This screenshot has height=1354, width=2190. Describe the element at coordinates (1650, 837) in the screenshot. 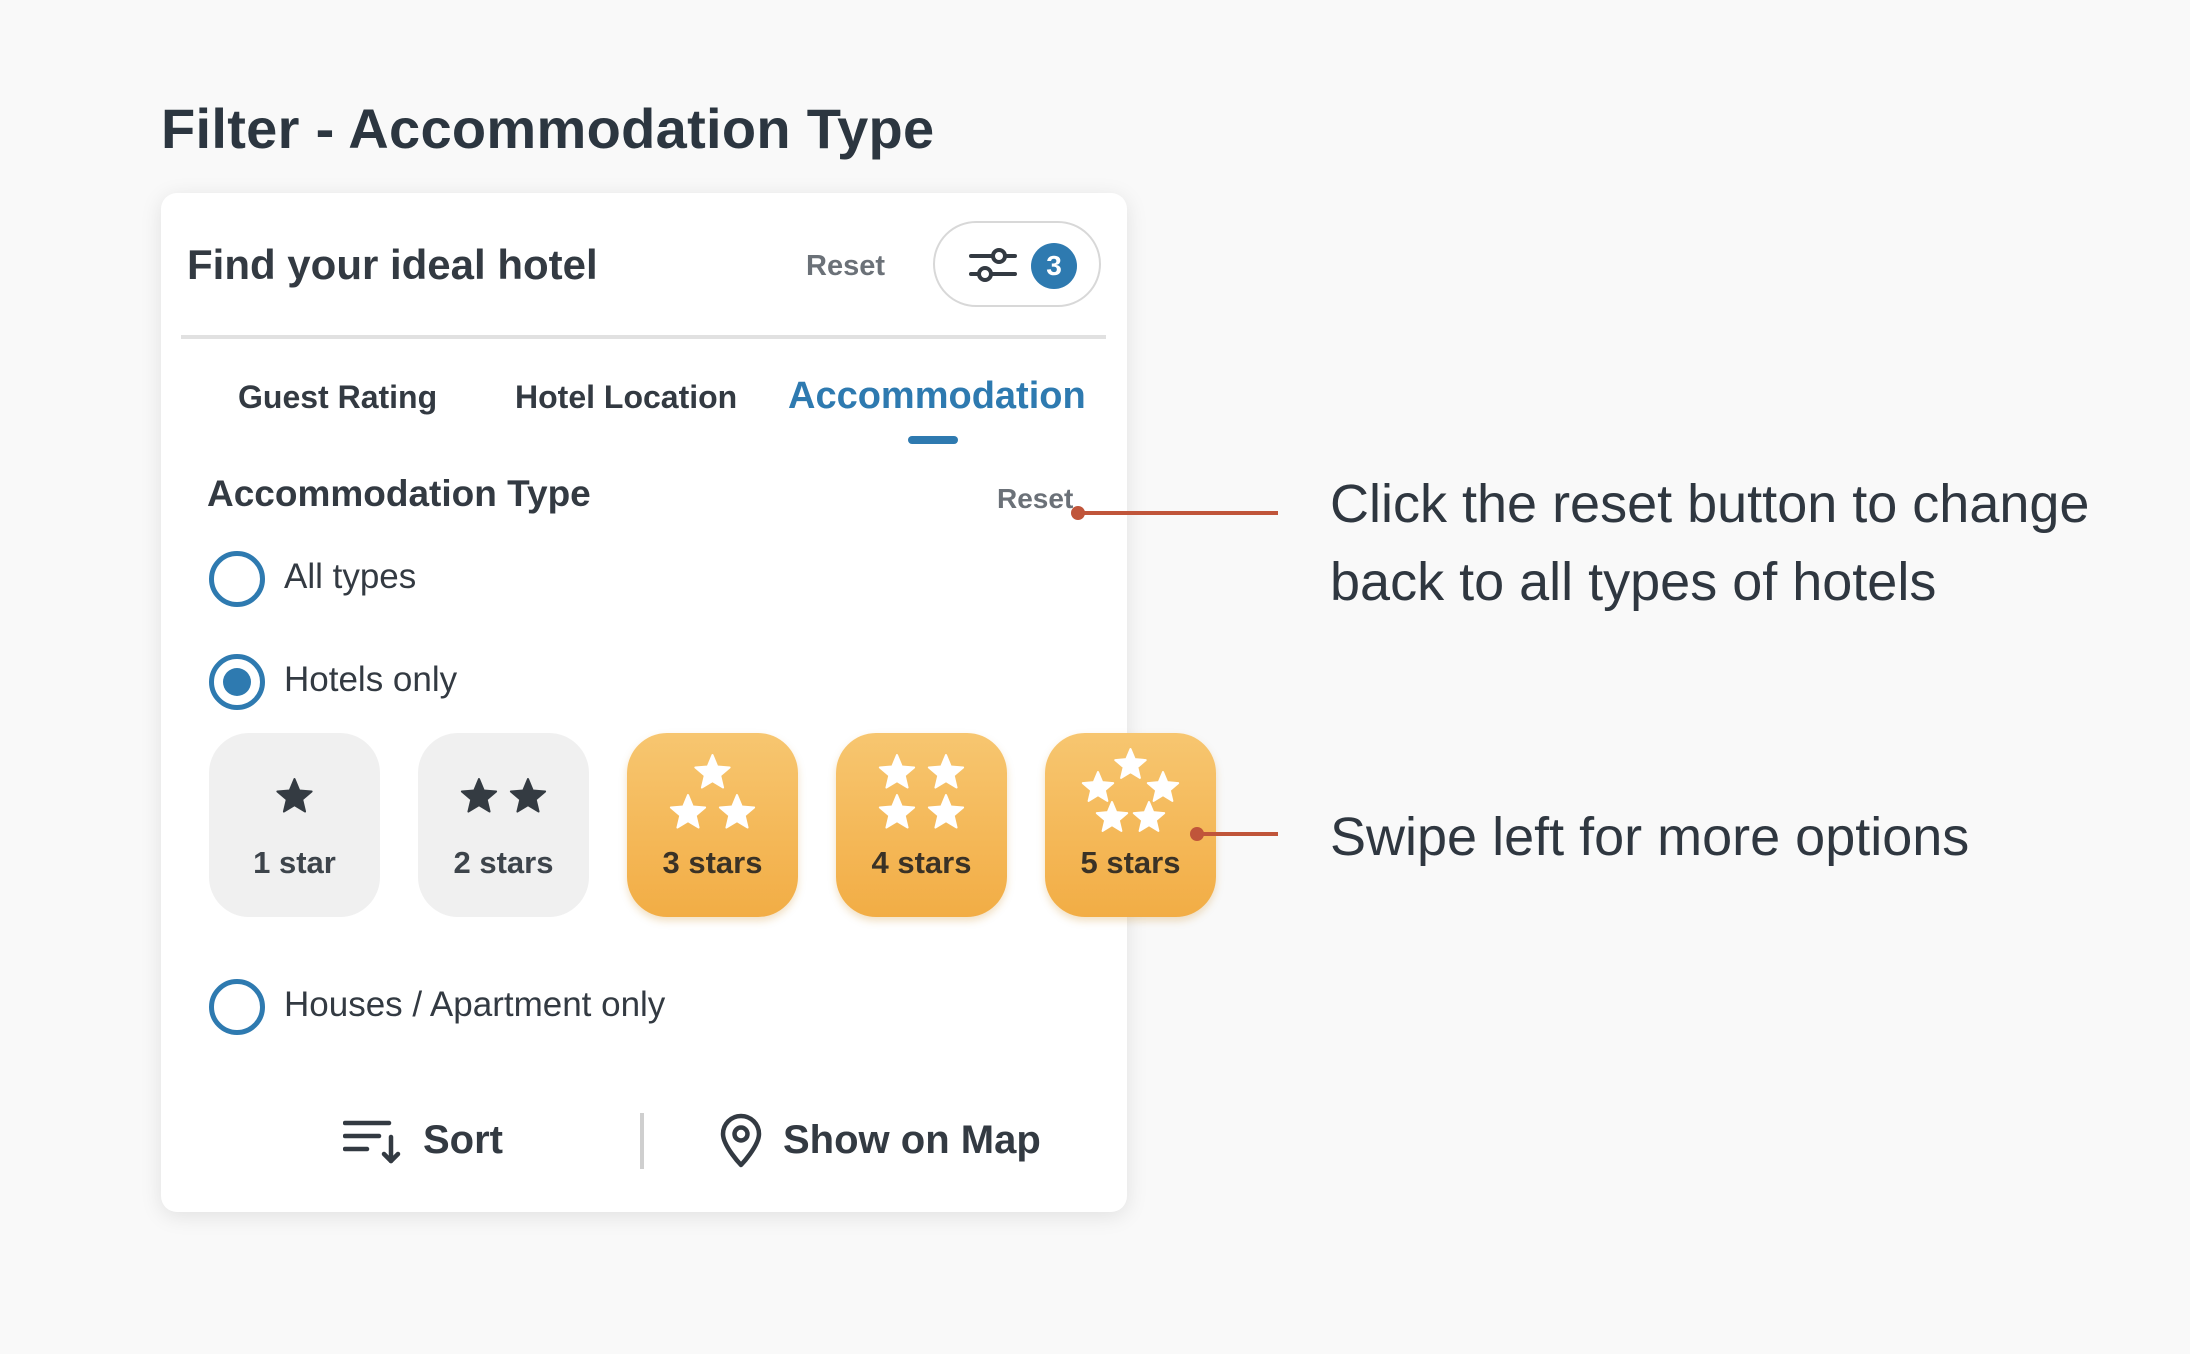

I see `annotation-swipe-text: Swipe left for more options` at that location.